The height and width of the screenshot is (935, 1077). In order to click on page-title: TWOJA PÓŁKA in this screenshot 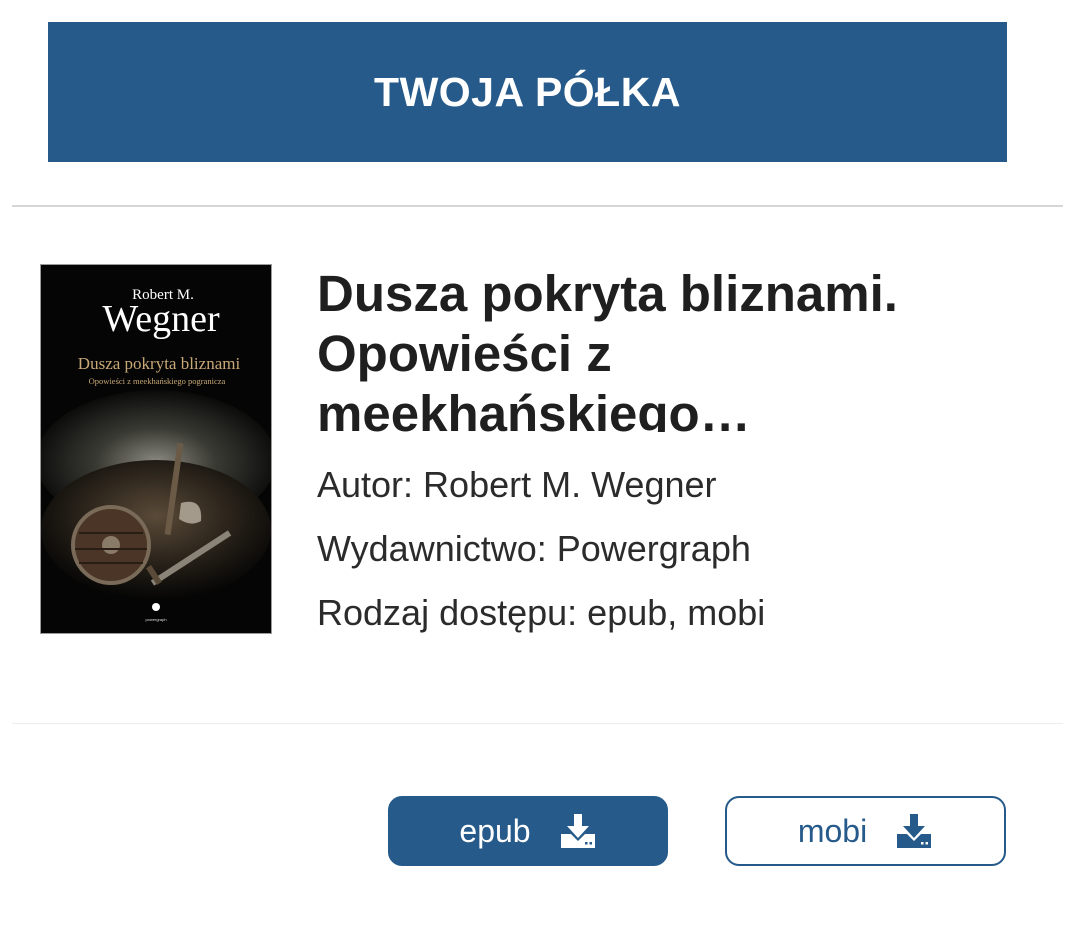, I will do `click(527, 91)`.